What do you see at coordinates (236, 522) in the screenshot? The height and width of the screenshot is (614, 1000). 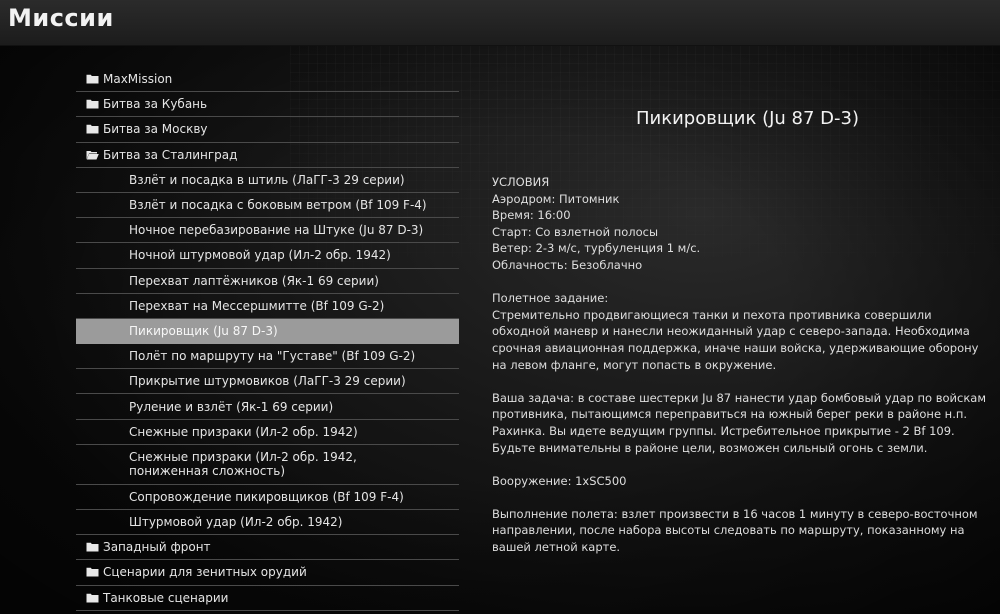 I see `mission-item-label: Штурмовой удар (Ил-2 обр. 1942)` at bounding box center [236, 522].